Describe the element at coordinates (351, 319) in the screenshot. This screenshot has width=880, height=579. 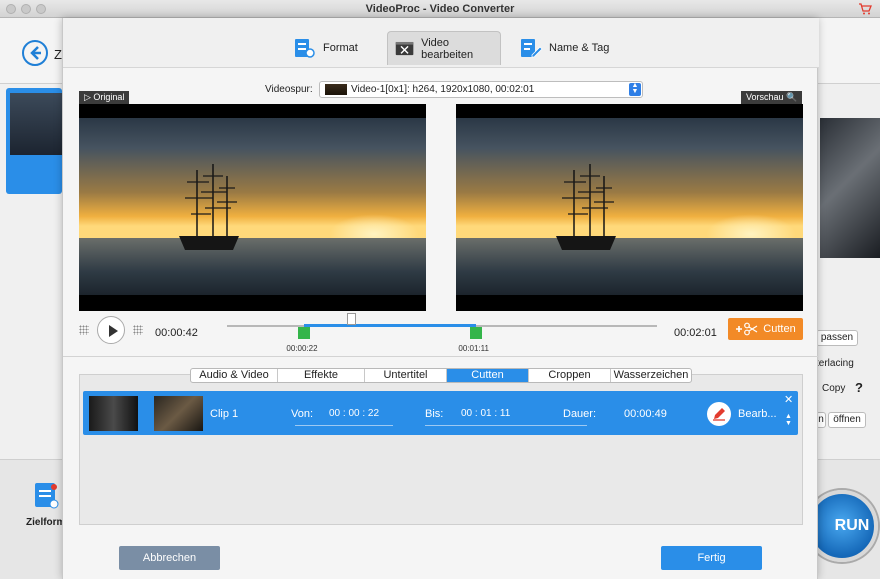
I see `playhead-handle` at that location.